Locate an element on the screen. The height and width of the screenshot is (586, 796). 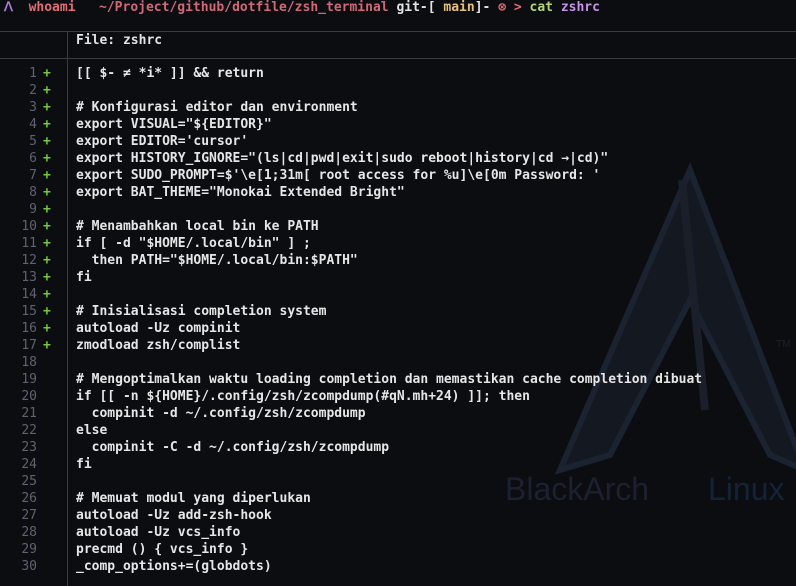
line-text: else is located at coordinates (92, 430).